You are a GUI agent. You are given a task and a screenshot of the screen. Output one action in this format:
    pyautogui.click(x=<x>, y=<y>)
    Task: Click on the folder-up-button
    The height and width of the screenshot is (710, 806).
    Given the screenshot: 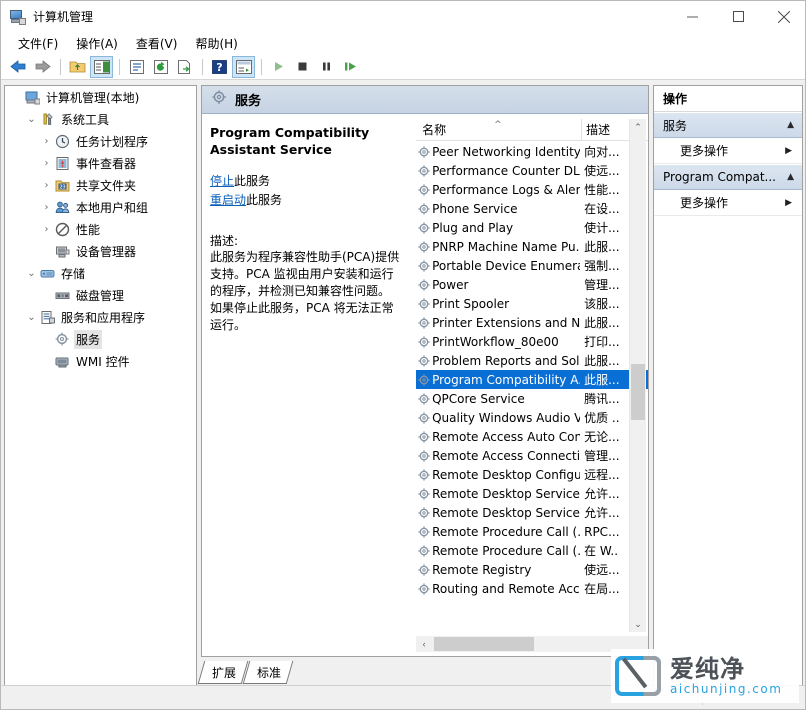 What is the action you would take?
    pyautogui.click(x=77, y=67)
    